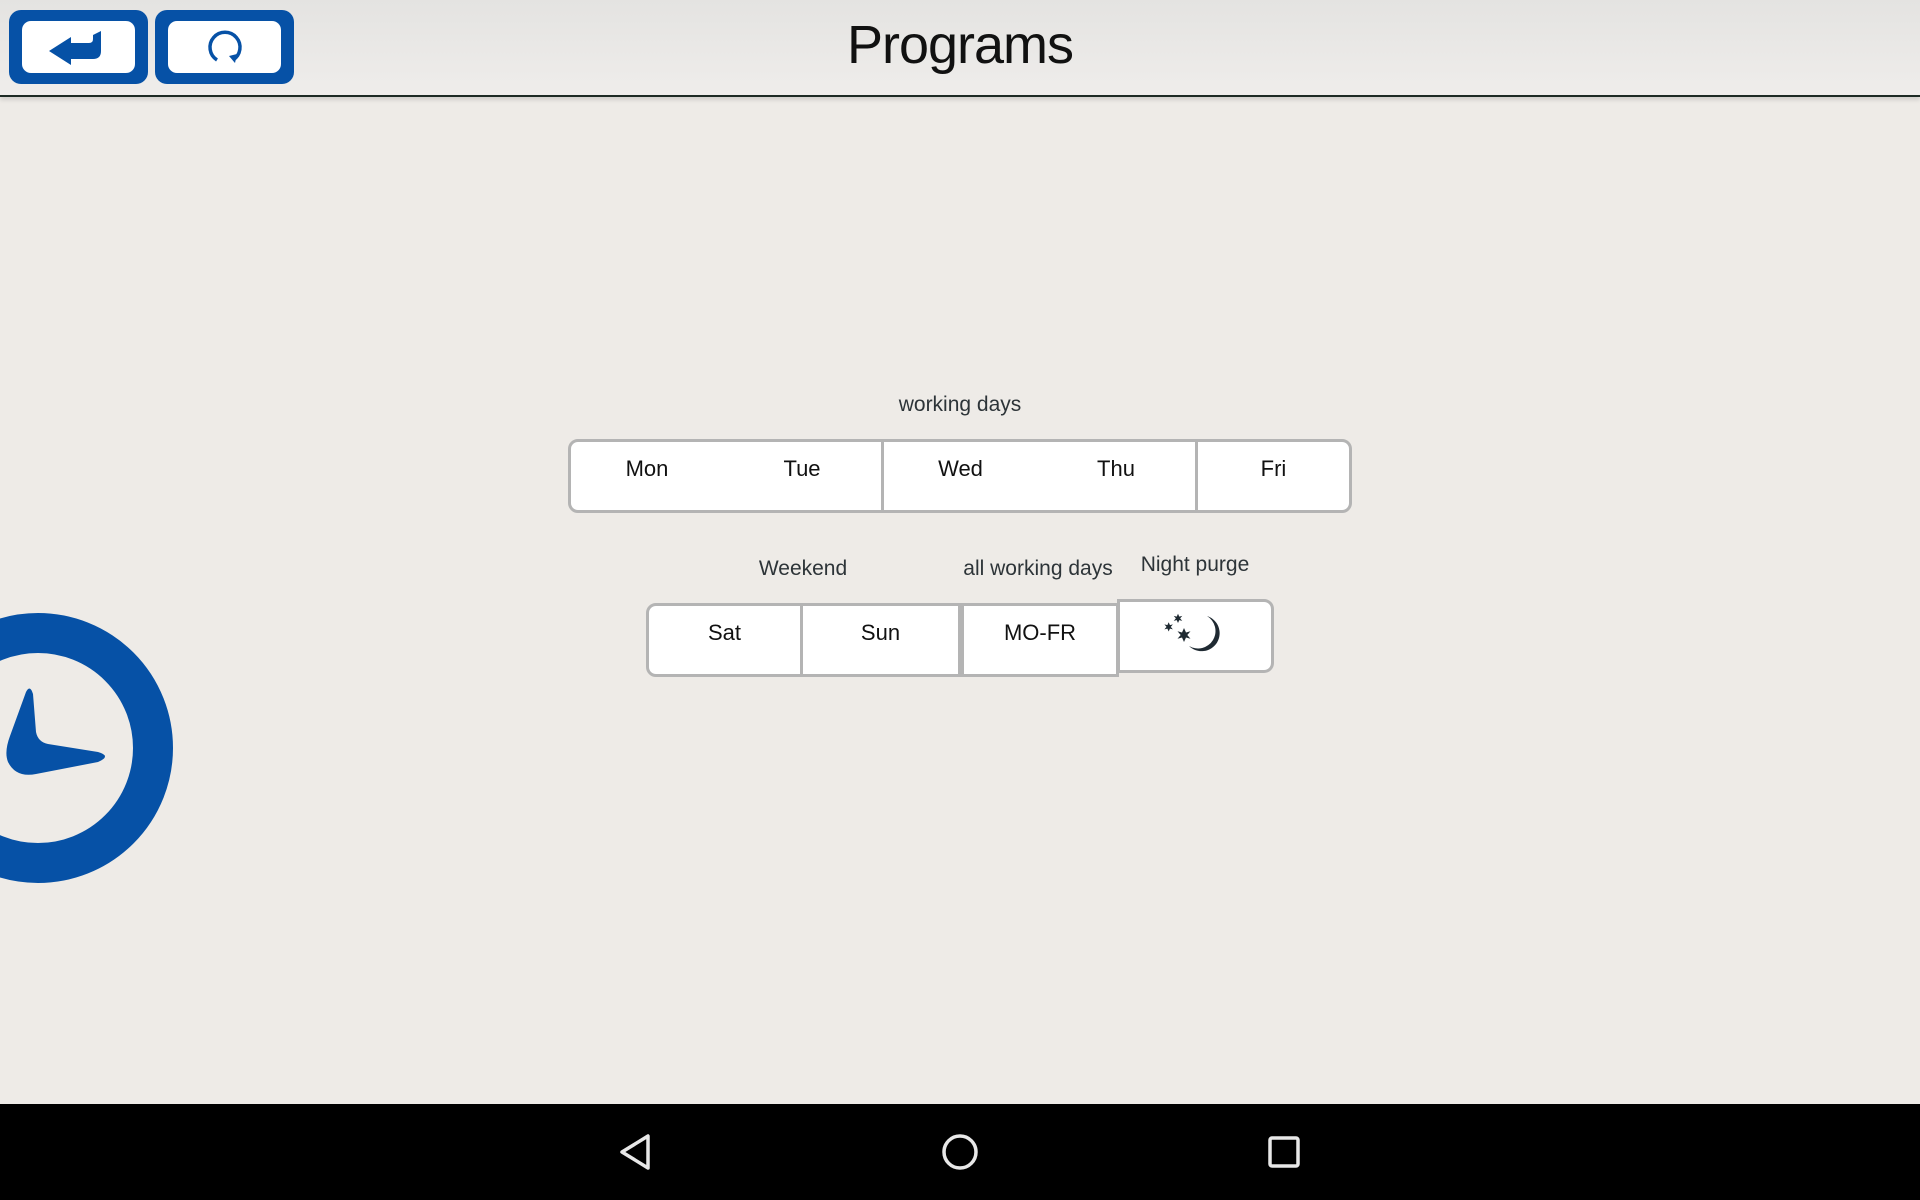 Image resolution: width=1920 pixels, height=1200 pixels. I want to click on moon-stars-icon, so click(1191, 632).